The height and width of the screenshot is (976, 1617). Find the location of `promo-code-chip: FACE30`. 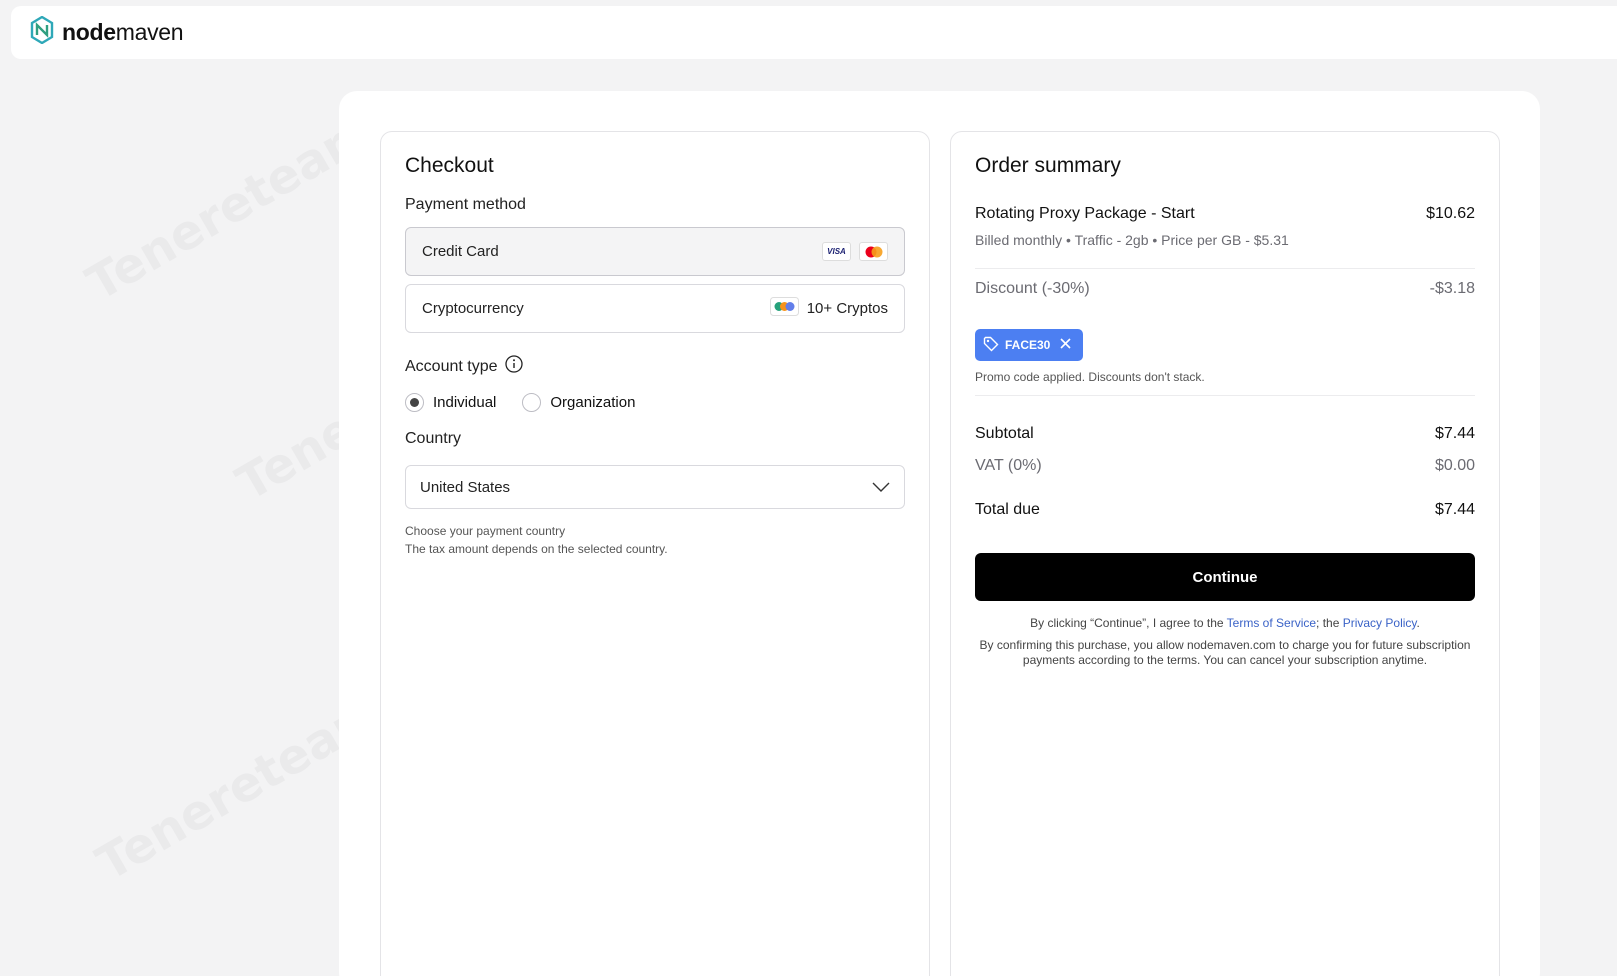

promo-code-chip: FACE30 is located at coordinates (1029, 345).